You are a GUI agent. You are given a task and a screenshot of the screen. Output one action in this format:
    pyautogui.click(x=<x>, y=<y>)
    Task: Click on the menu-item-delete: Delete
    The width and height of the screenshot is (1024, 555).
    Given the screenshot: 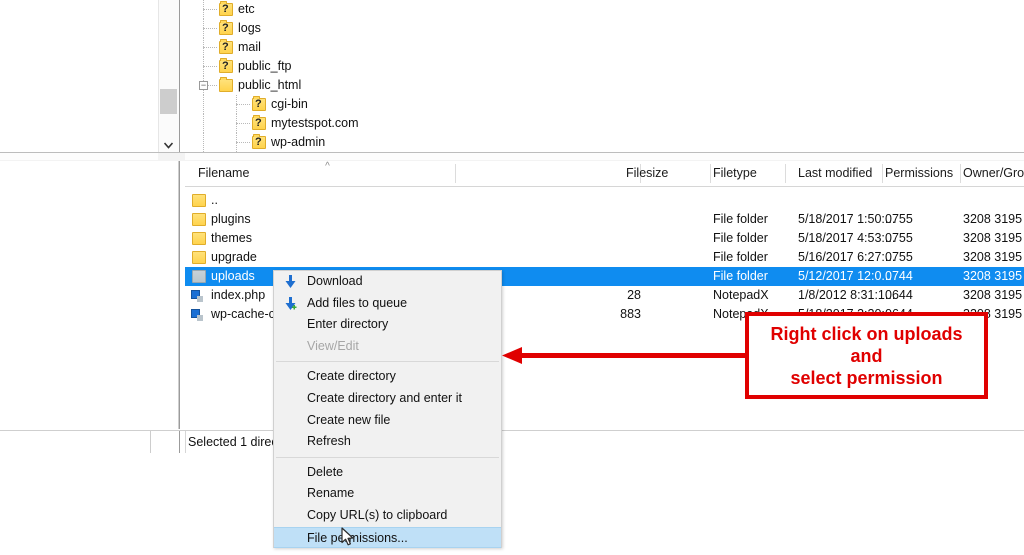 What is the action you would take?
    pyautogui.click(x=387, y=473)
    